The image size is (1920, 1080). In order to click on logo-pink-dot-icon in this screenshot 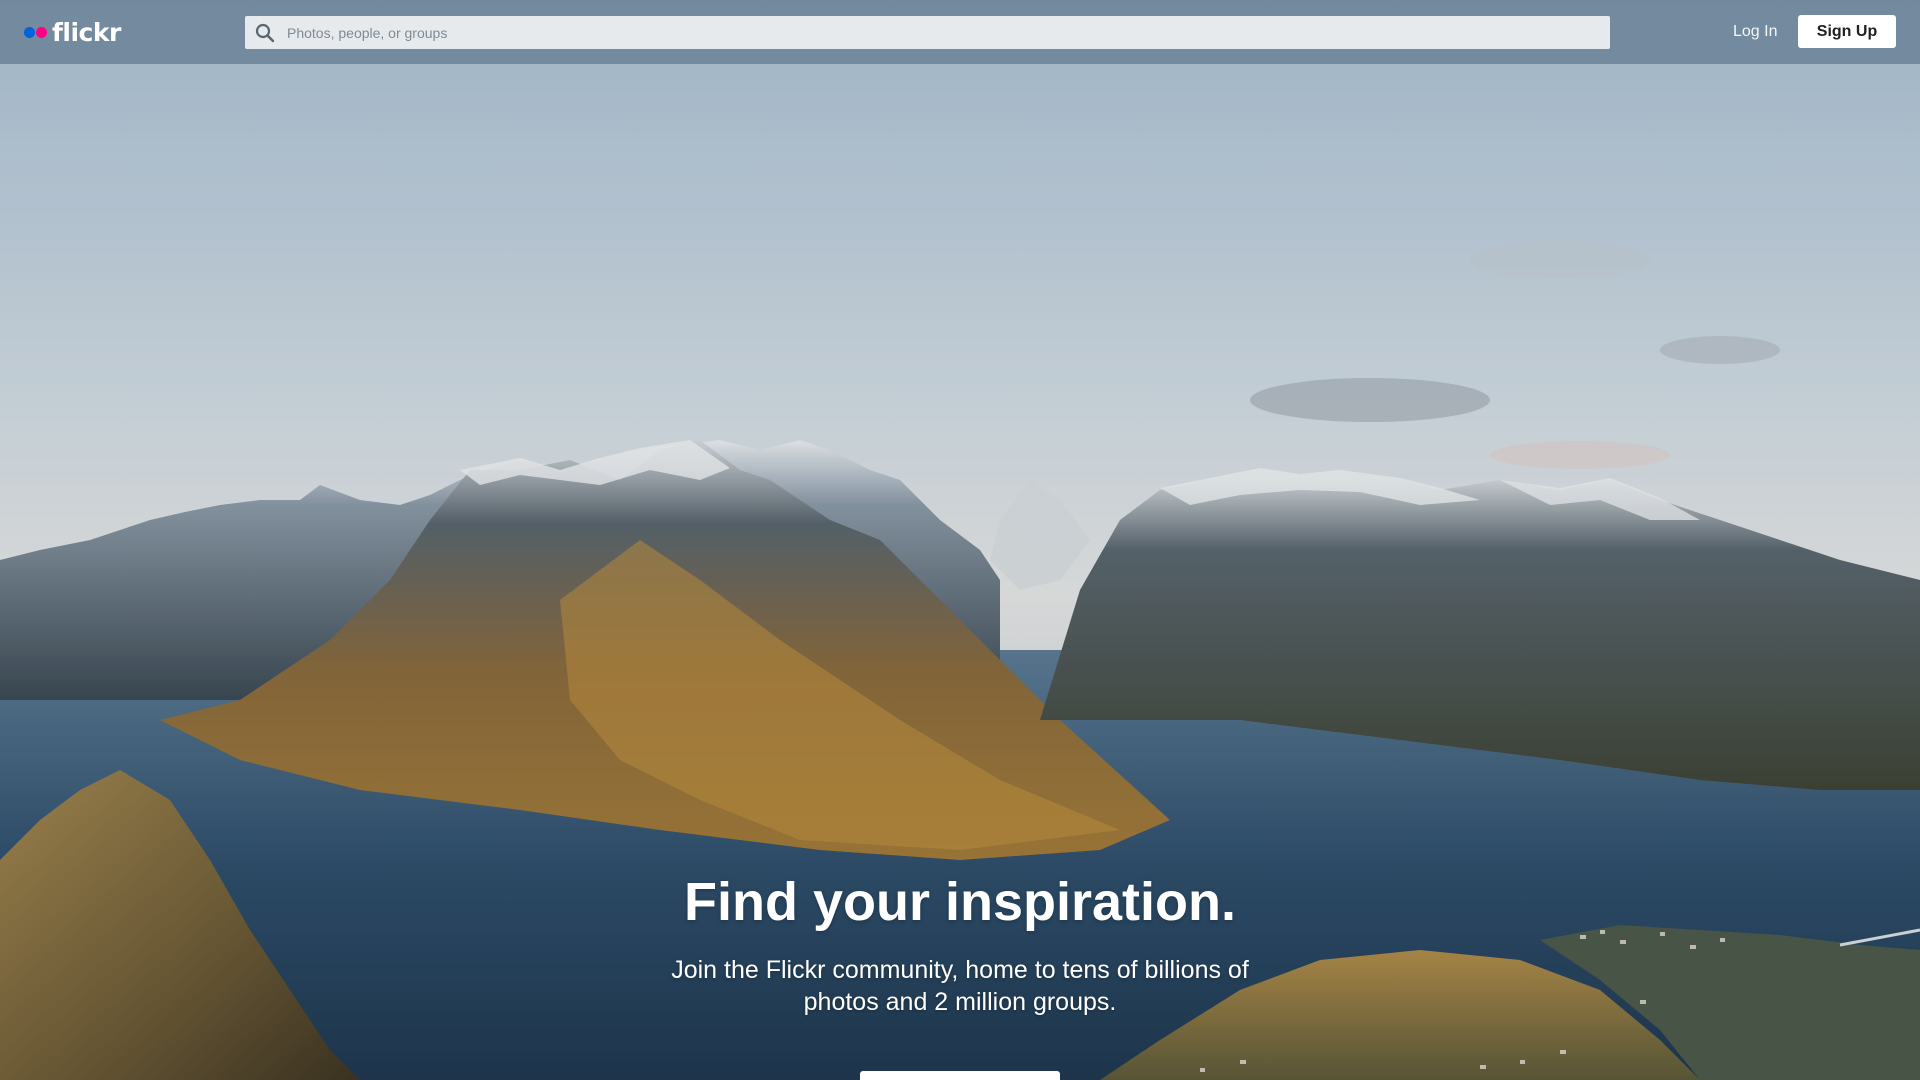, I will do `click(41, 32)`.